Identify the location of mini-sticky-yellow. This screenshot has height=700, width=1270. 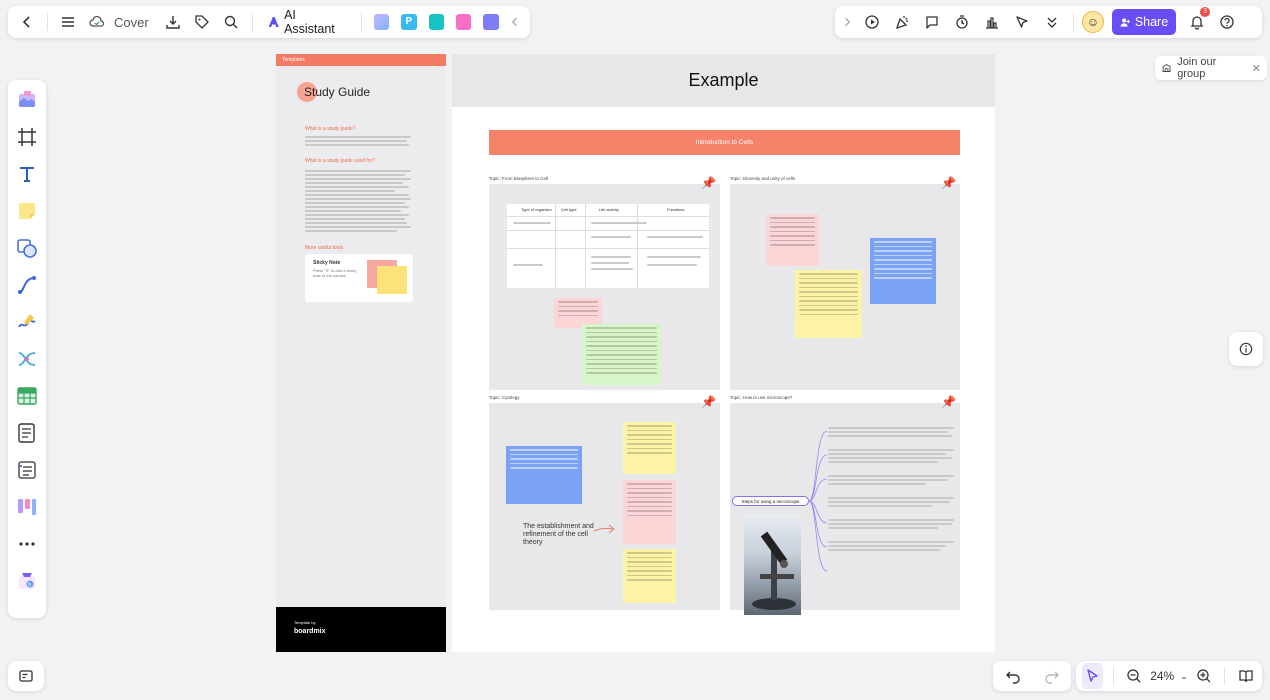
(392, 280).